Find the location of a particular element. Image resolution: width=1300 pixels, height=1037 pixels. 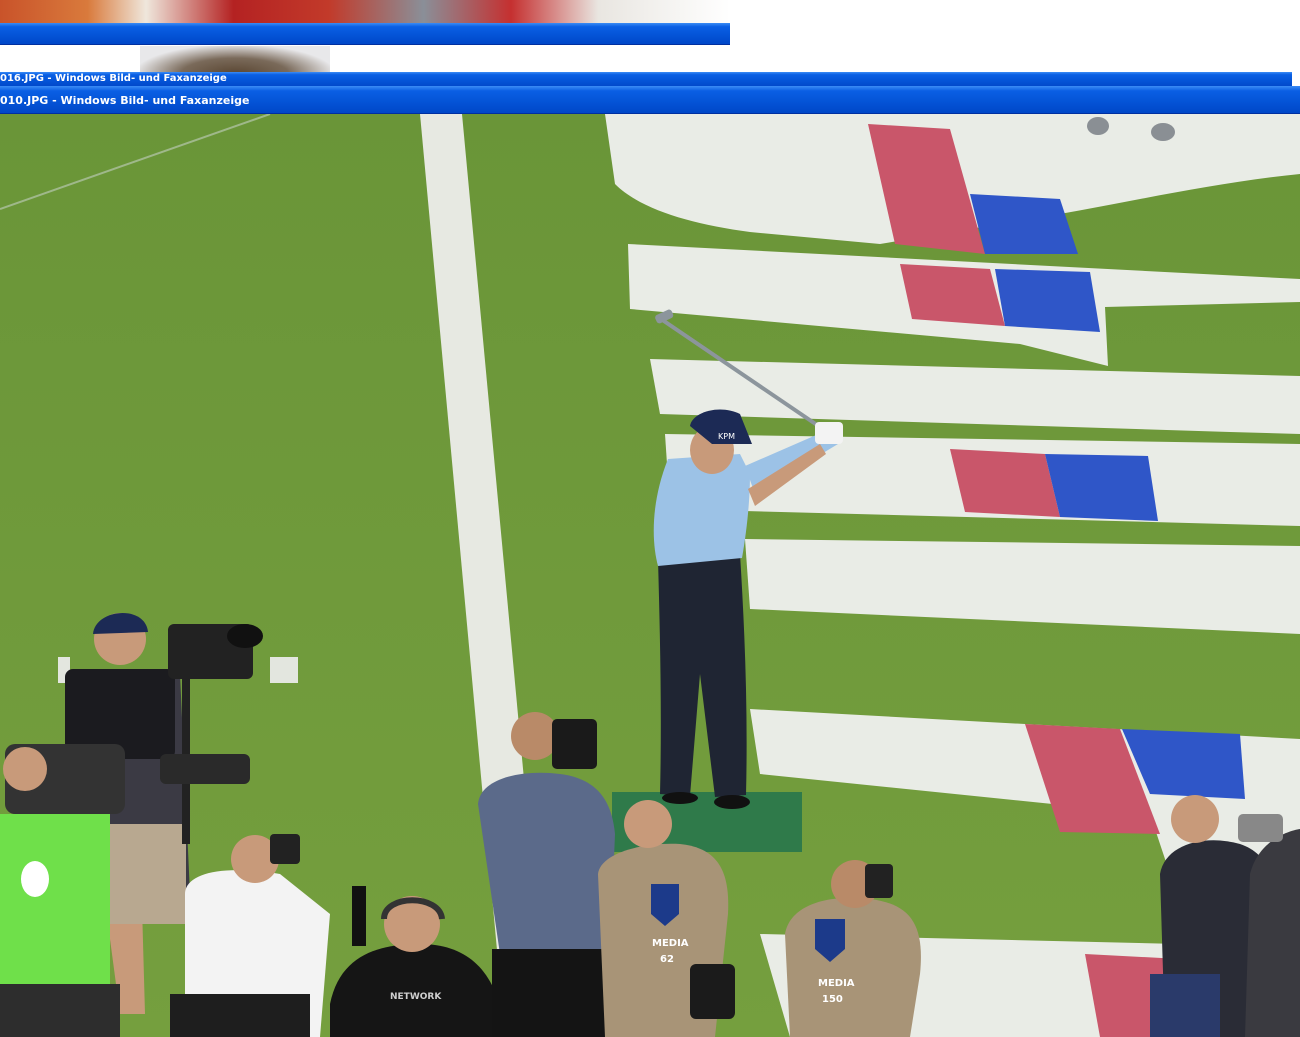

vest-number: 62 is located at coordinates (667, 959).